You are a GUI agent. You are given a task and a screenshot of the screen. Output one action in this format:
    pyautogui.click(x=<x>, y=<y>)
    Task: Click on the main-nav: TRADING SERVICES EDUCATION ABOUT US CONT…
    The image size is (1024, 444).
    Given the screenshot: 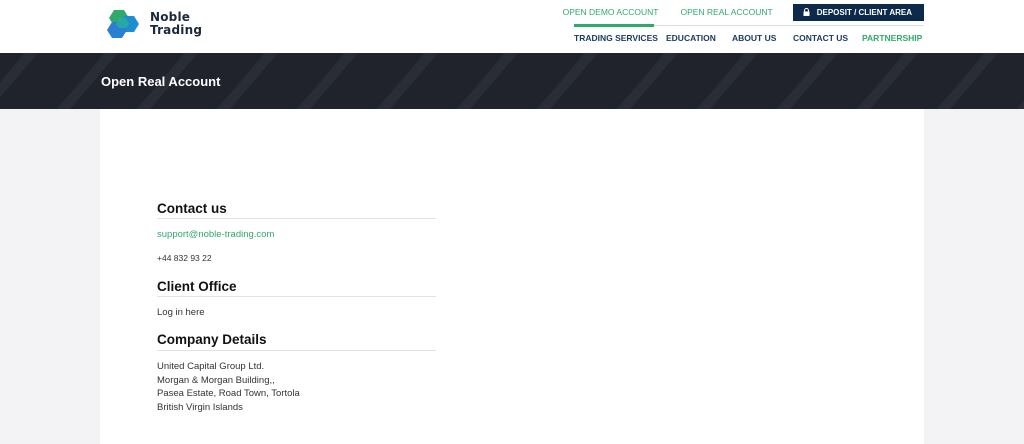 What is the action you would take?
    pyautogui.click(x=748, y=38)
    